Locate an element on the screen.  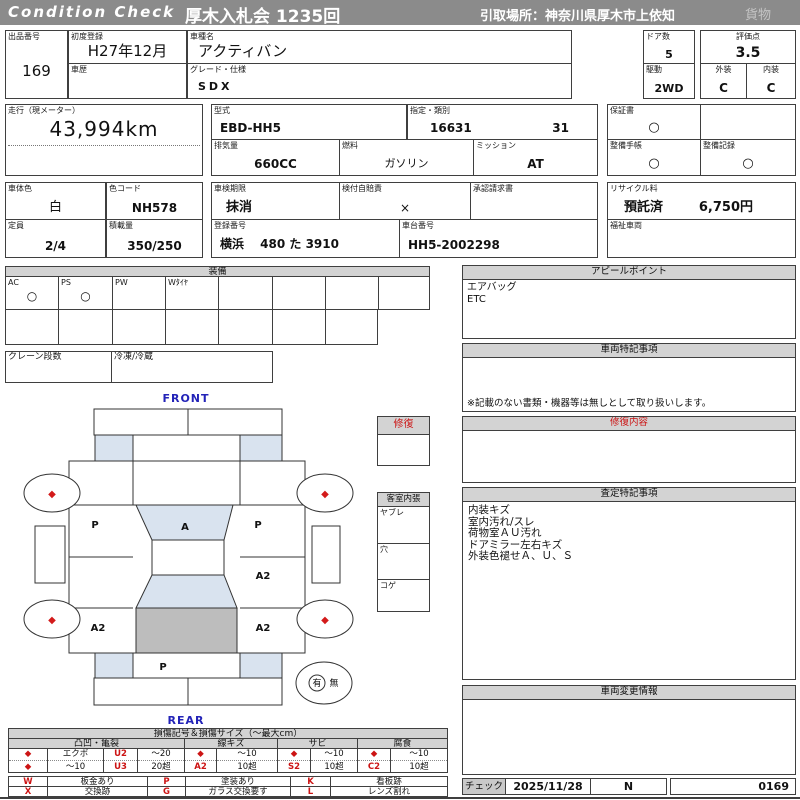
code-x: X is located at coordinates (28, 791).